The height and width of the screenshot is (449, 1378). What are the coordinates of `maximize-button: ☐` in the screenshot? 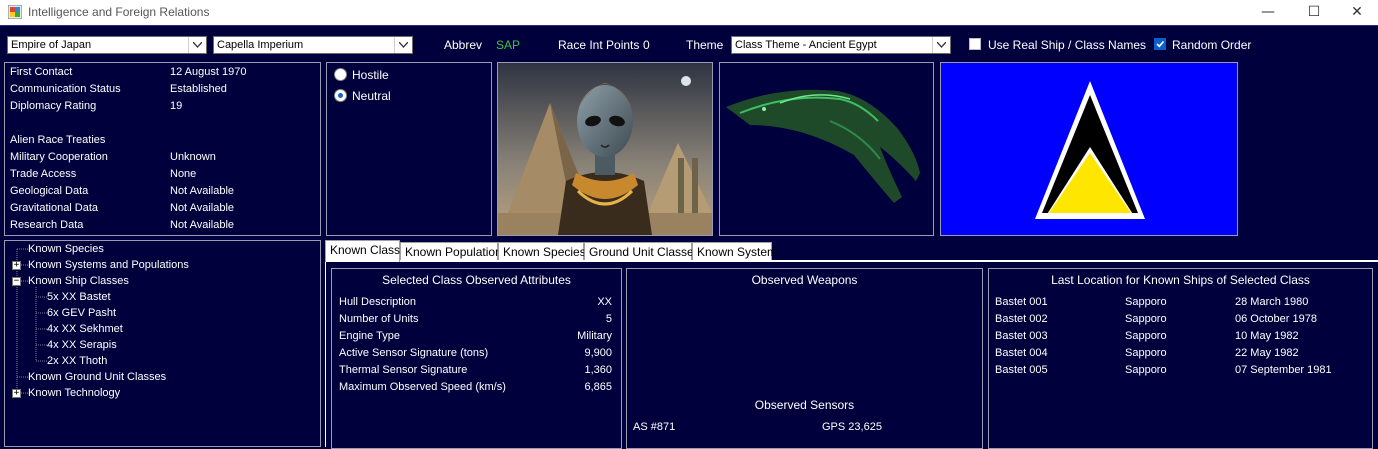 It's located at (1314, 12).